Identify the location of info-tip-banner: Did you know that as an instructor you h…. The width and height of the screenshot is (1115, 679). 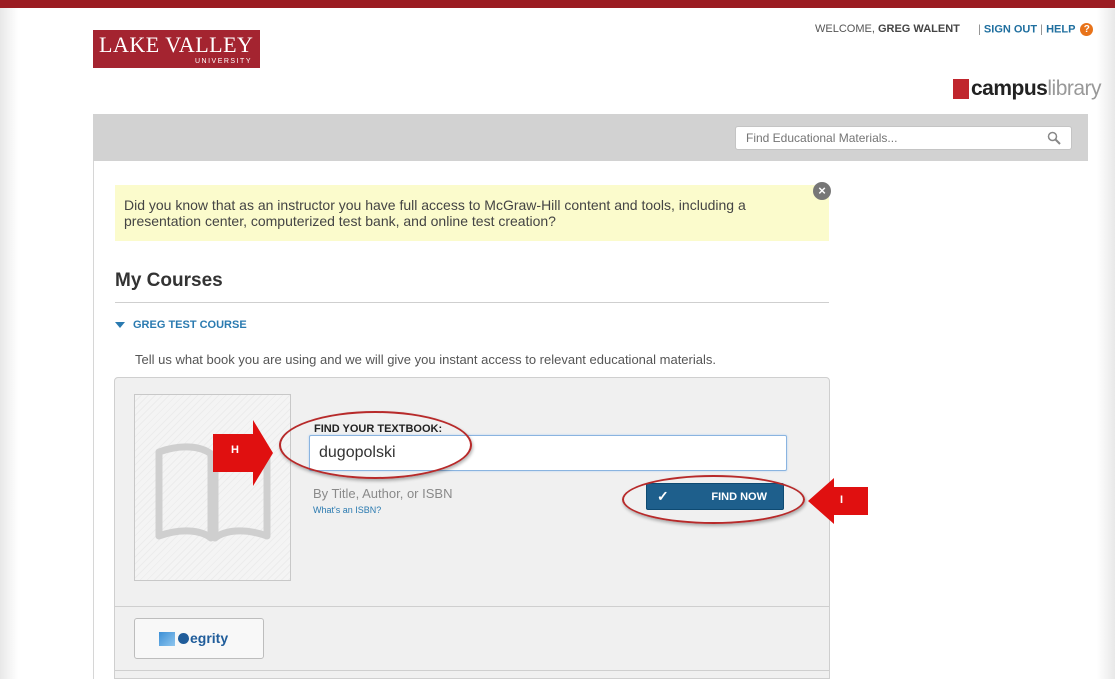
(472, 213).